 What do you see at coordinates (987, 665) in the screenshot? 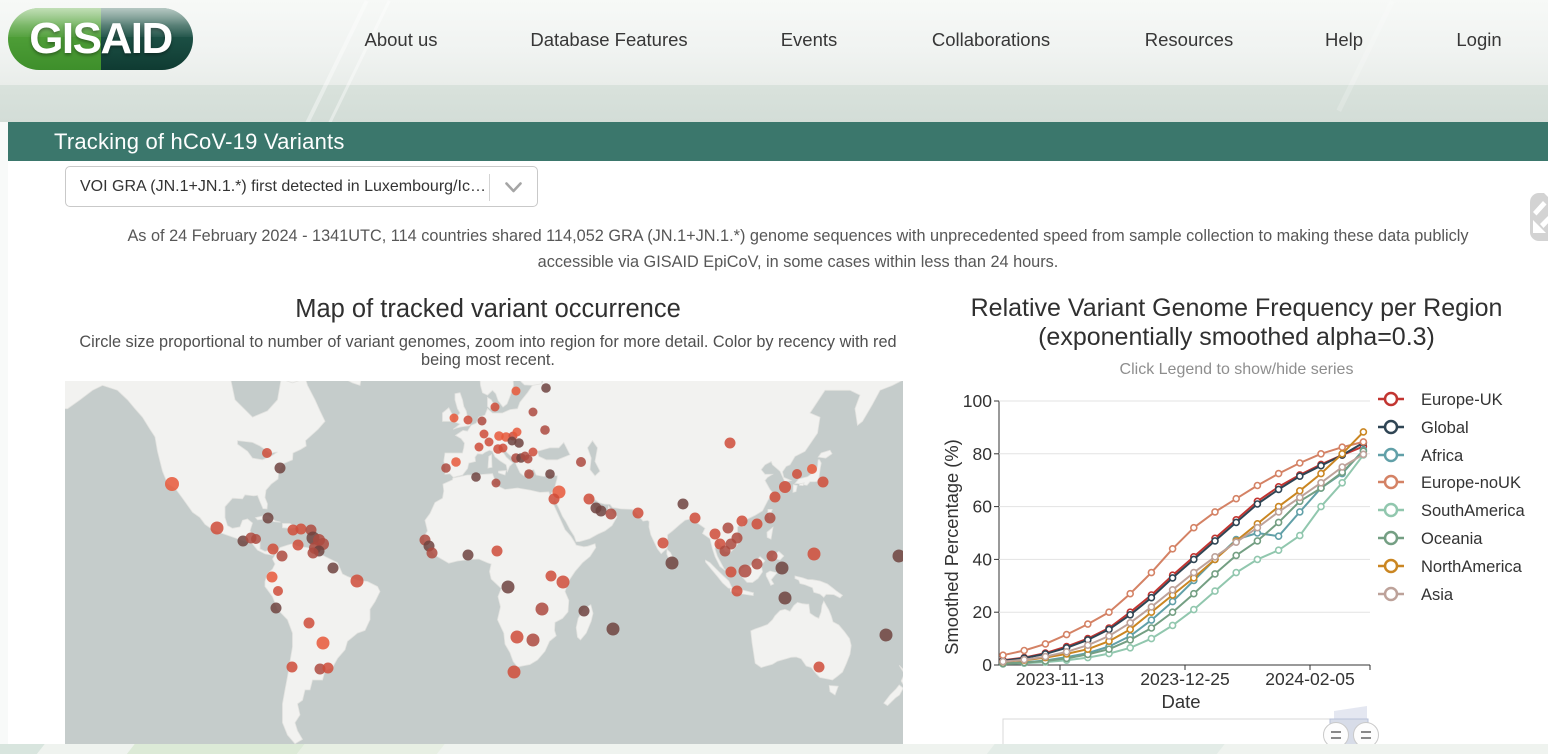
I see `svg-text: 0` at bounding box center [987, 665].